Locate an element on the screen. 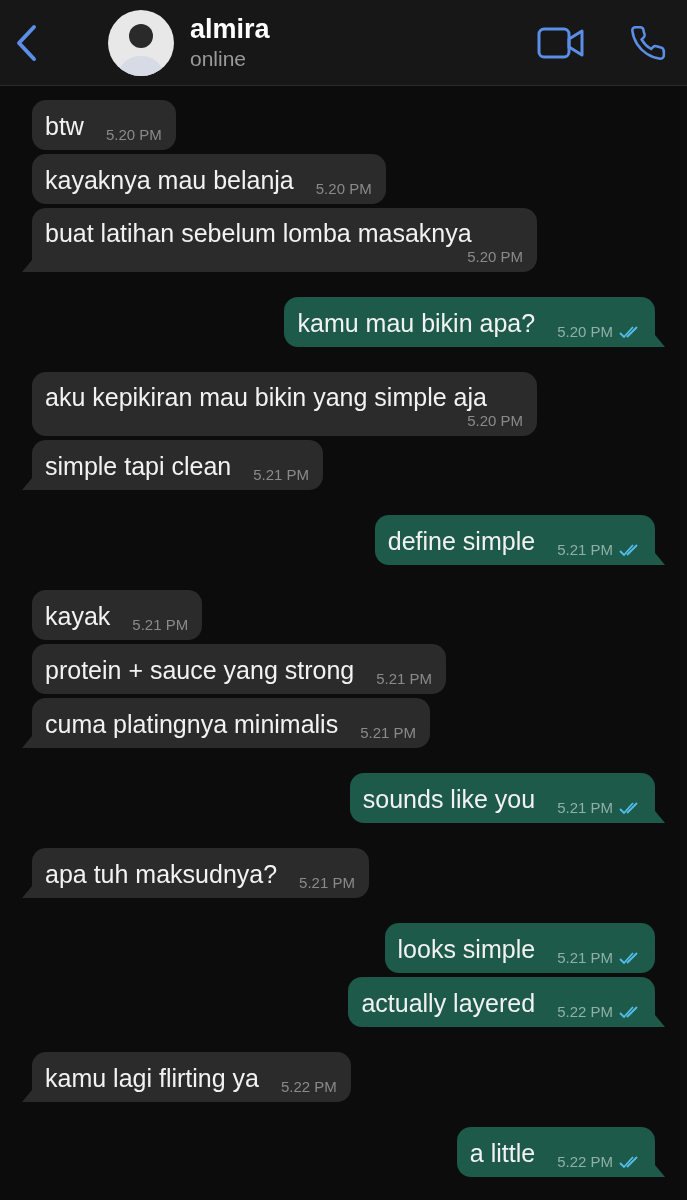 Image resolution: width=687 pixels, height=1200 pixels. video-call-button is located at coordinates (561, 42).